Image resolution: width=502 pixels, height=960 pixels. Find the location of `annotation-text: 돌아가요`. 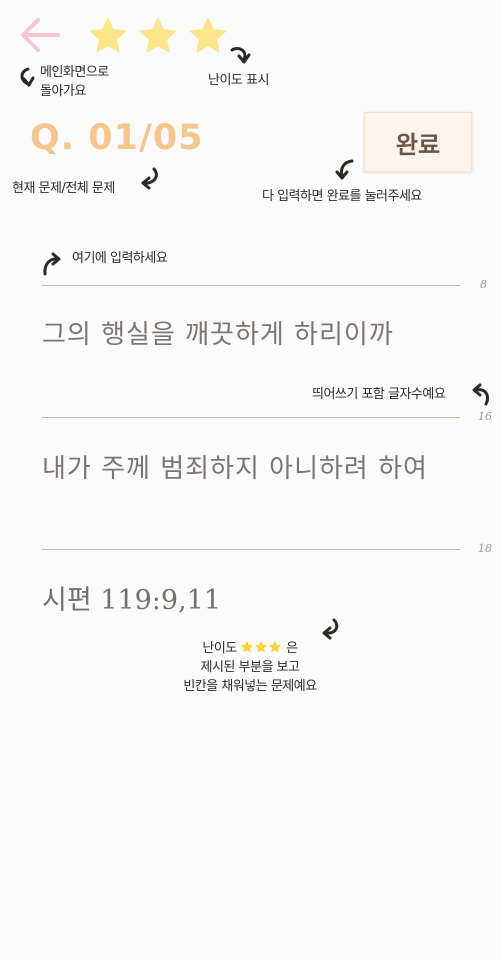

annotation-text: 돌아가요 is located at coordinates (63, 91).